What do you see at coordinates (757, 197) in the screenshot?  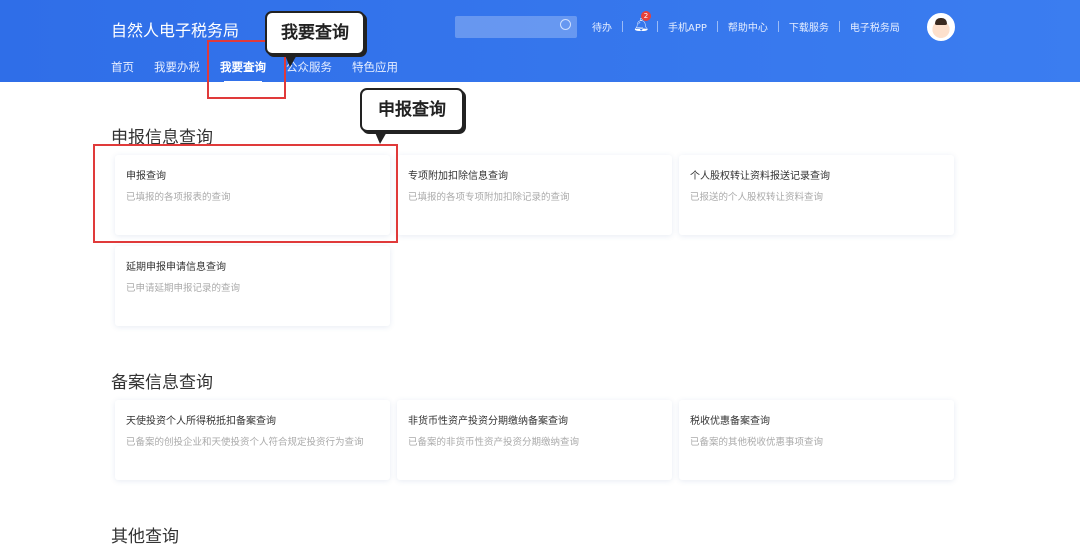 I see `card-desc: 已报送的个人股权转让资料查询` at bounding box center [757, 197].